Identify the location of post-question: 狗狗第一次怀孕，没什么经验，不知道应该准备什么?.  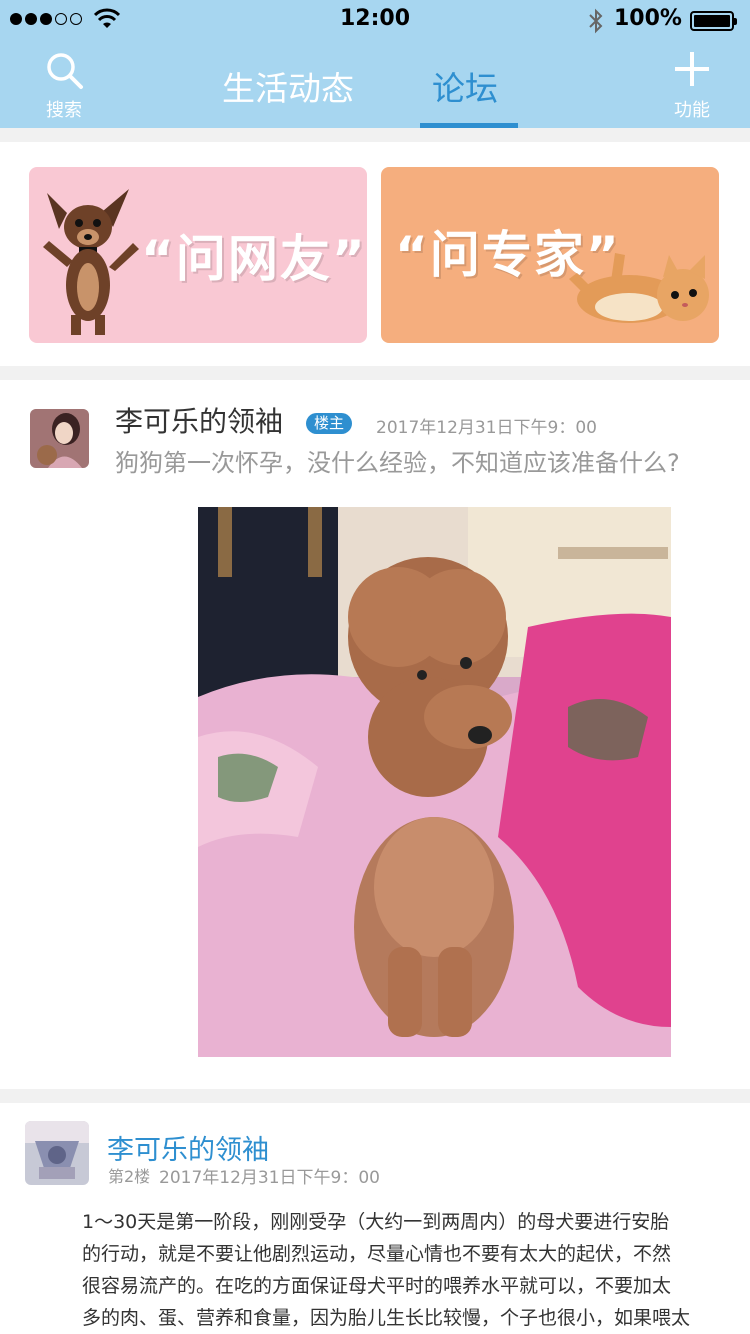
(397, 463).